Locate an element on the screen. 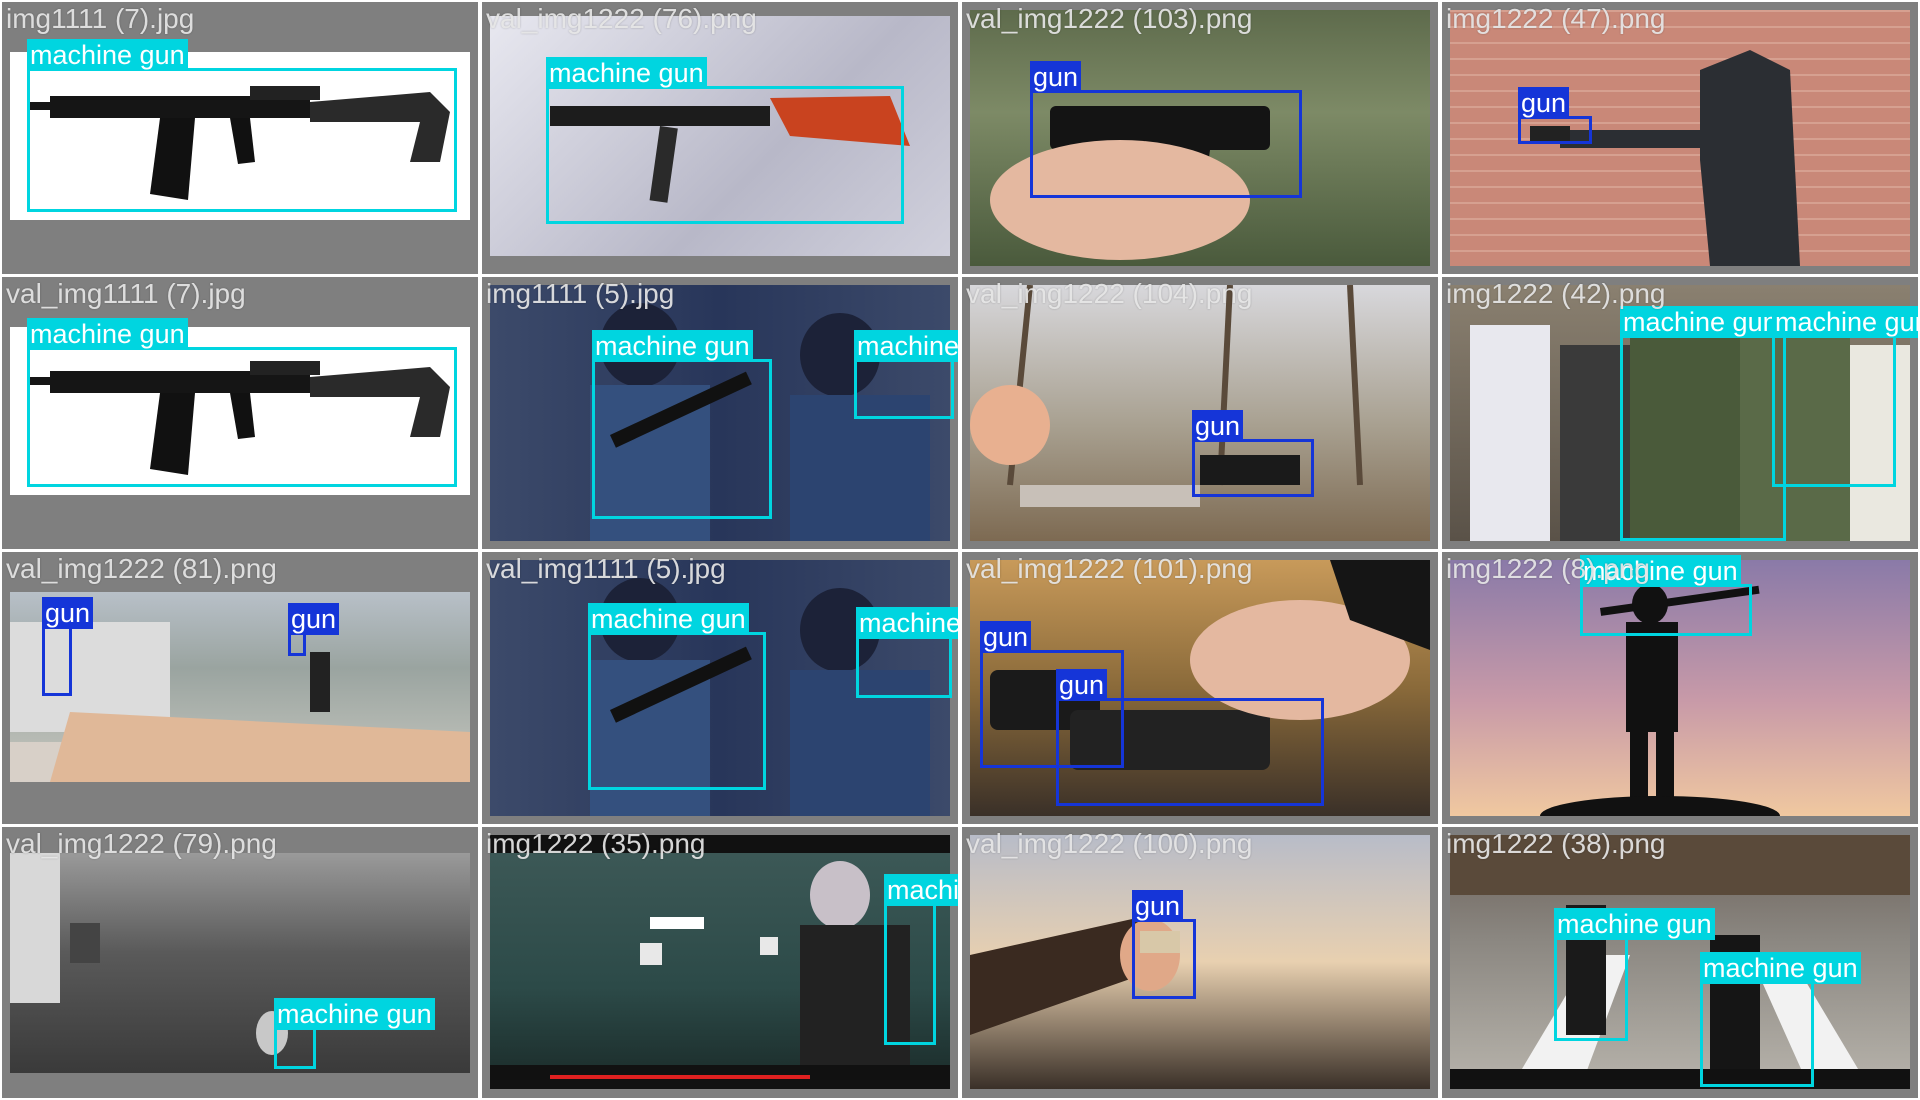 The height and width of the screenshot is (1100, 1920). tile-filename: val_img1222 (100).png is located at coordinates (1109, 843).